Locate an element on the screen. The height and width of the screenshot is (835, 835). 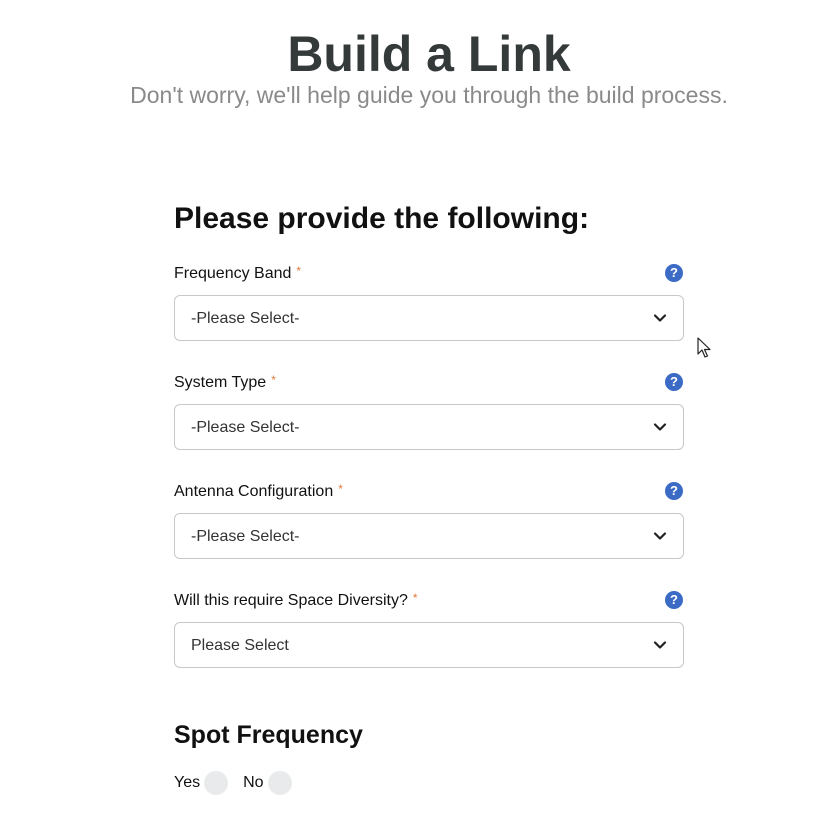
frequency-band-value: -Please Select- is located at coordinates (245, 318).